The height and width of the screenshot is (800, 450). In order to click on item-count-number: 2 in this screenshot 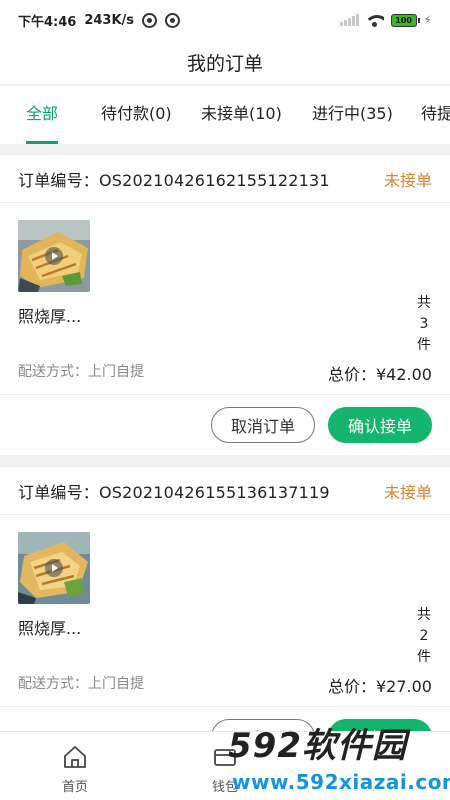, I will do `click(424, 636)`.